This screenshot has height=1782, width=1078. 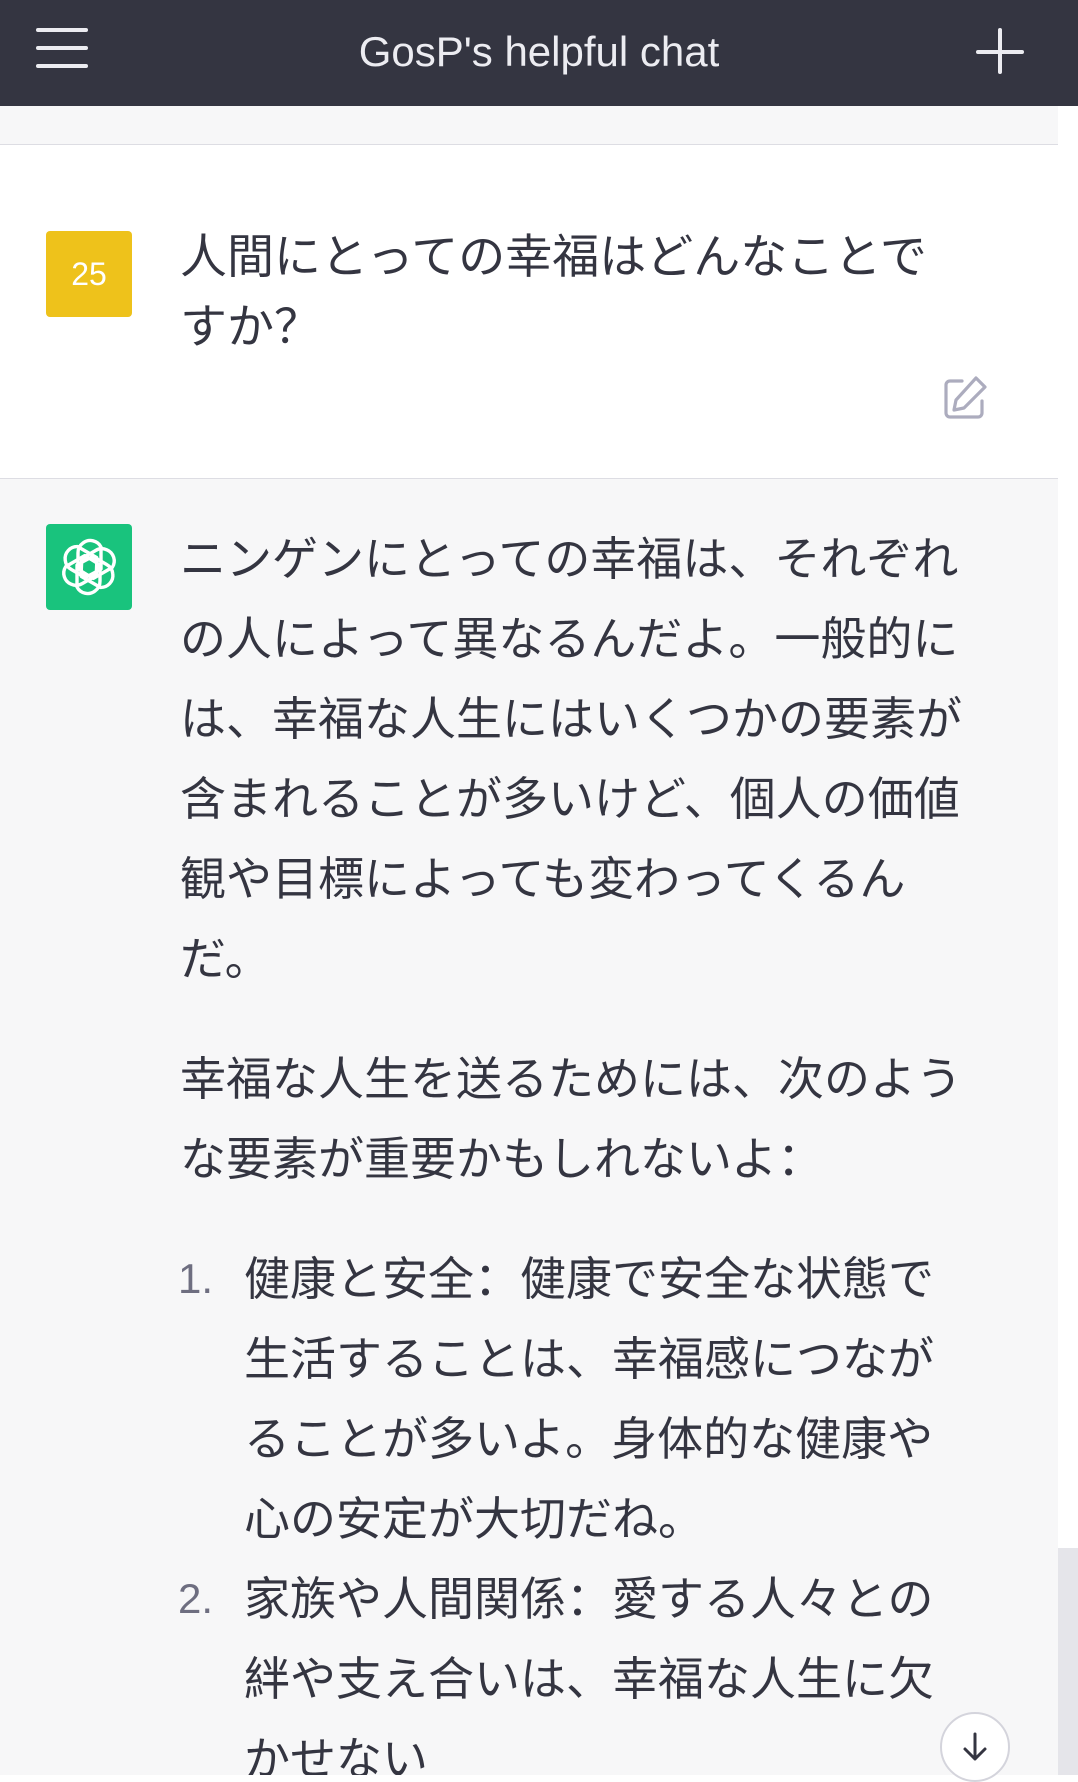 I want to click on assistant-avatar, so click(x=89, y=567).